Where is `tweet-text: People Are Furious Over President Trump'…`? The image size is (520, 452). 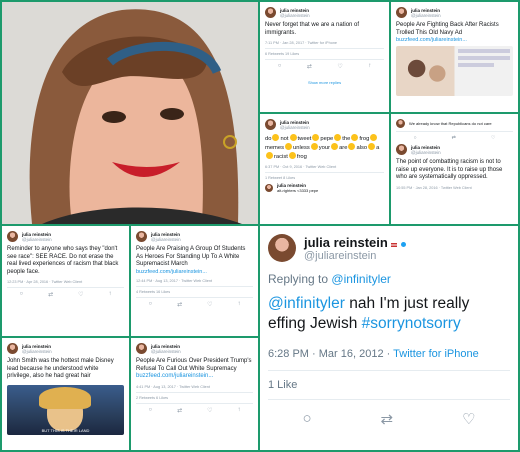
tweet-text: People Are Furious Over President Trump'… is located at coordinates (194, 368).